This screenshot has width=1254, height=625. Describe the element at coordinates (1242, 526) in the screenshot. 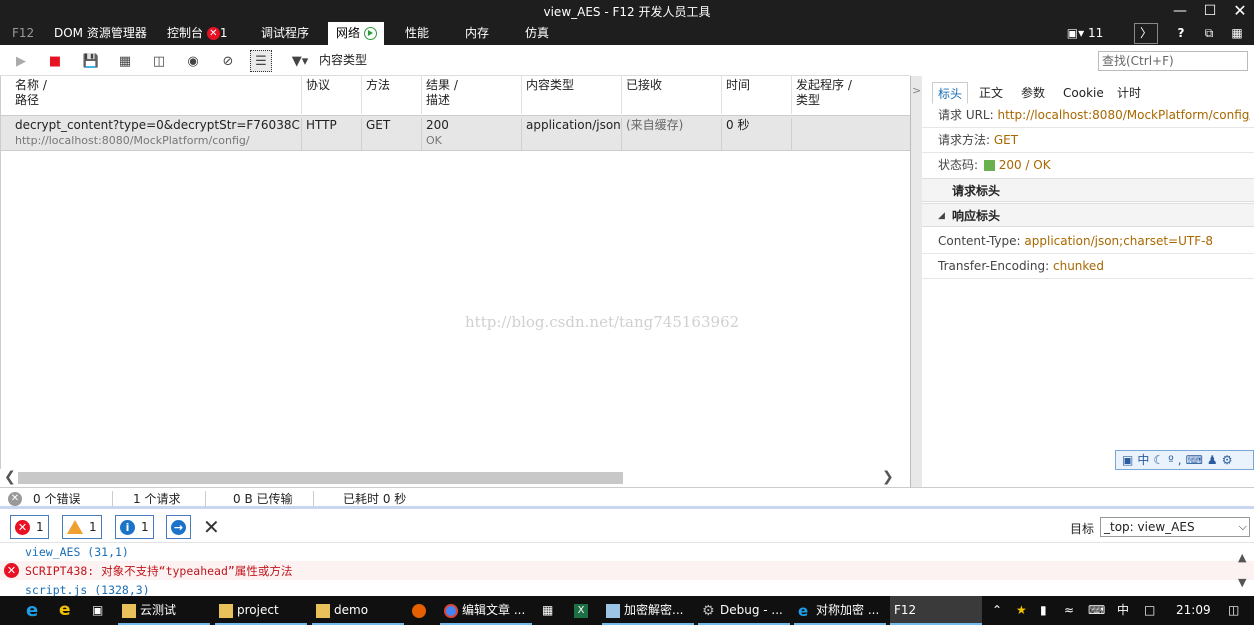

I see `chevron-down-icon: ⌵` at that location.